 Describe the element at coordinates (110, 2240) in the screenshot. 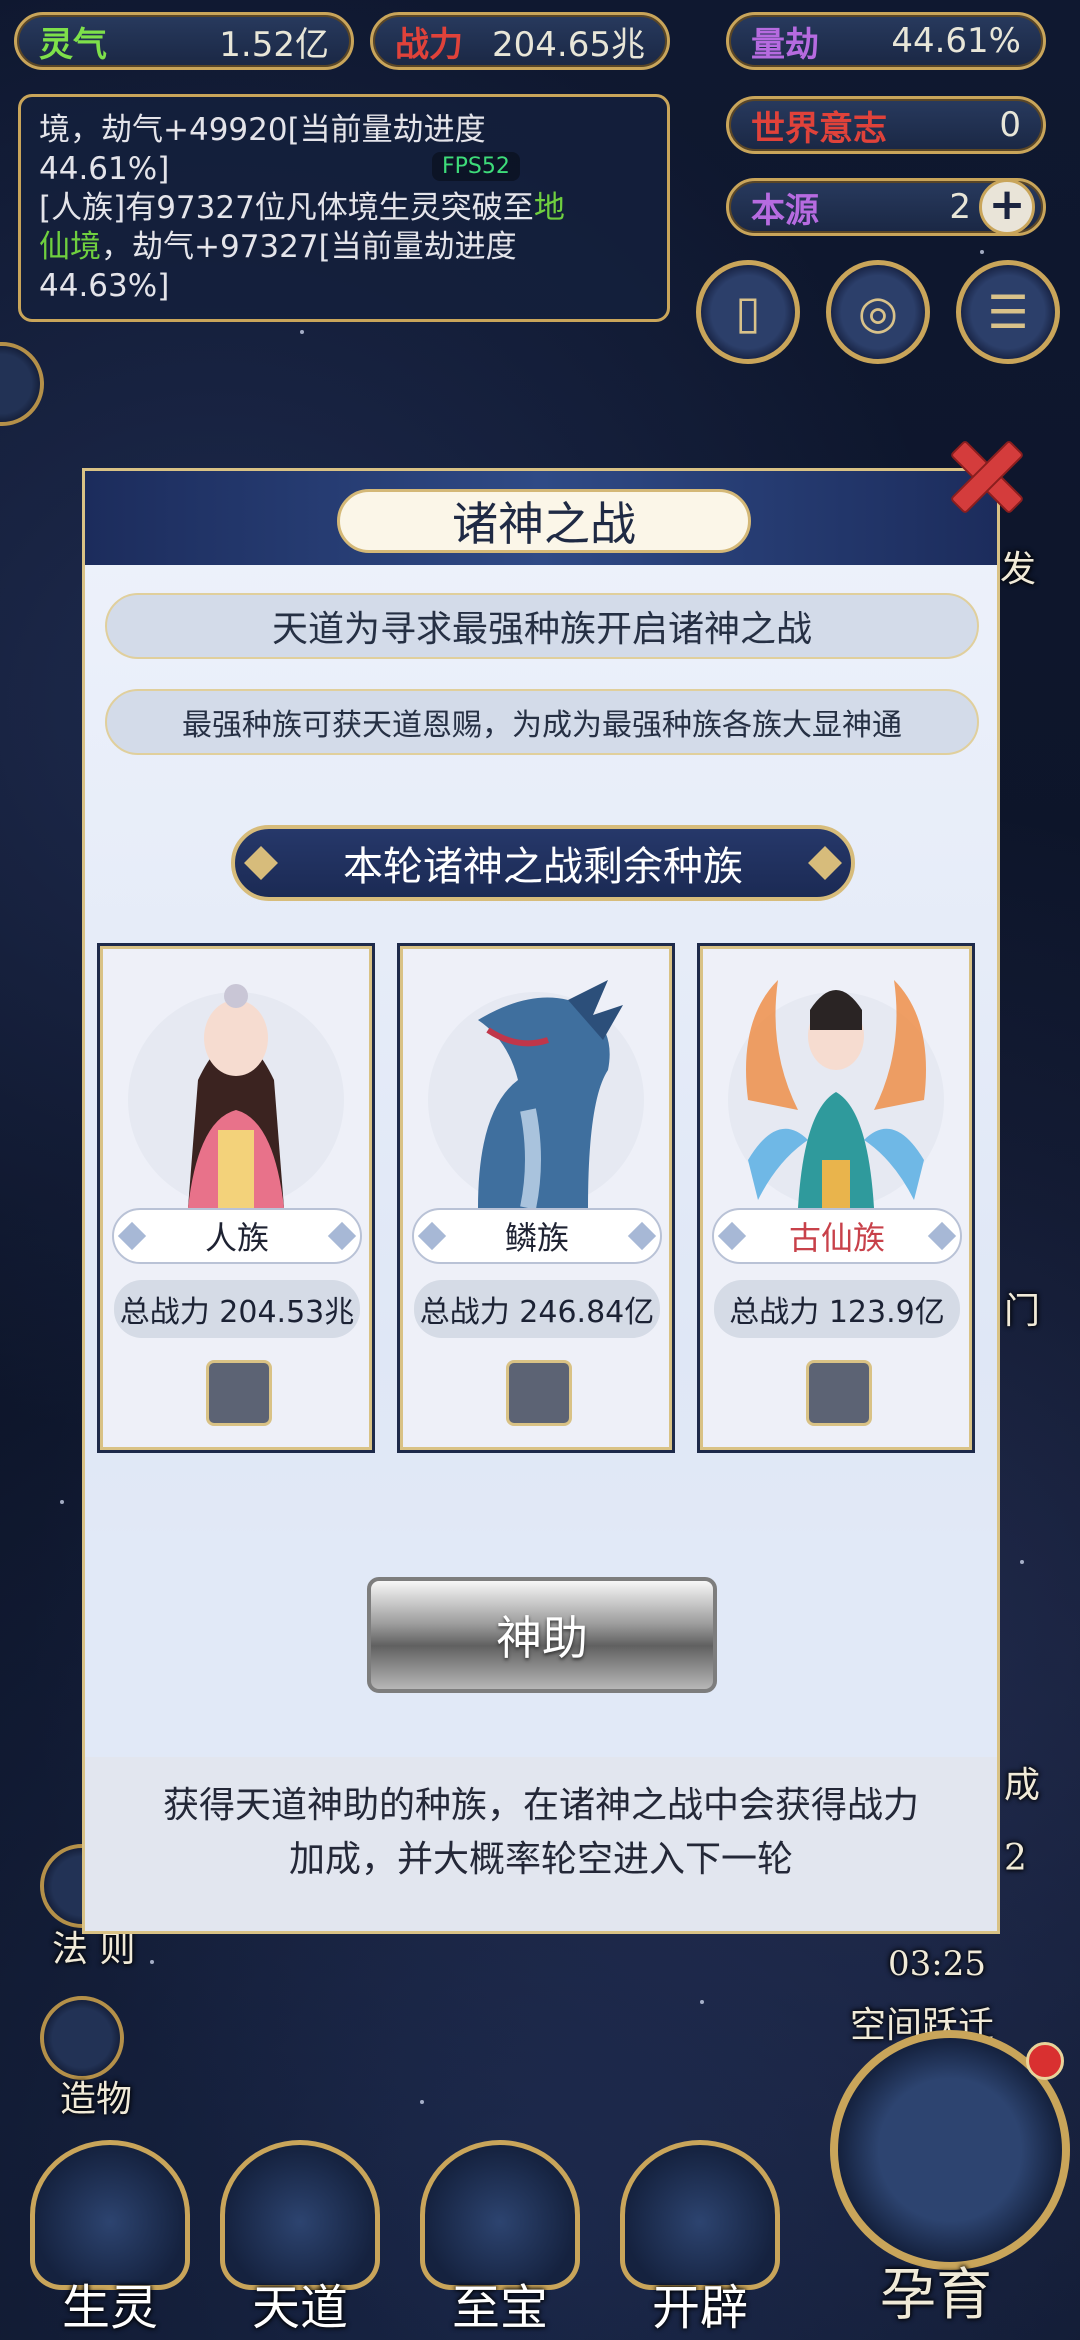

I see `nav-shengling: 生灵` at that location.